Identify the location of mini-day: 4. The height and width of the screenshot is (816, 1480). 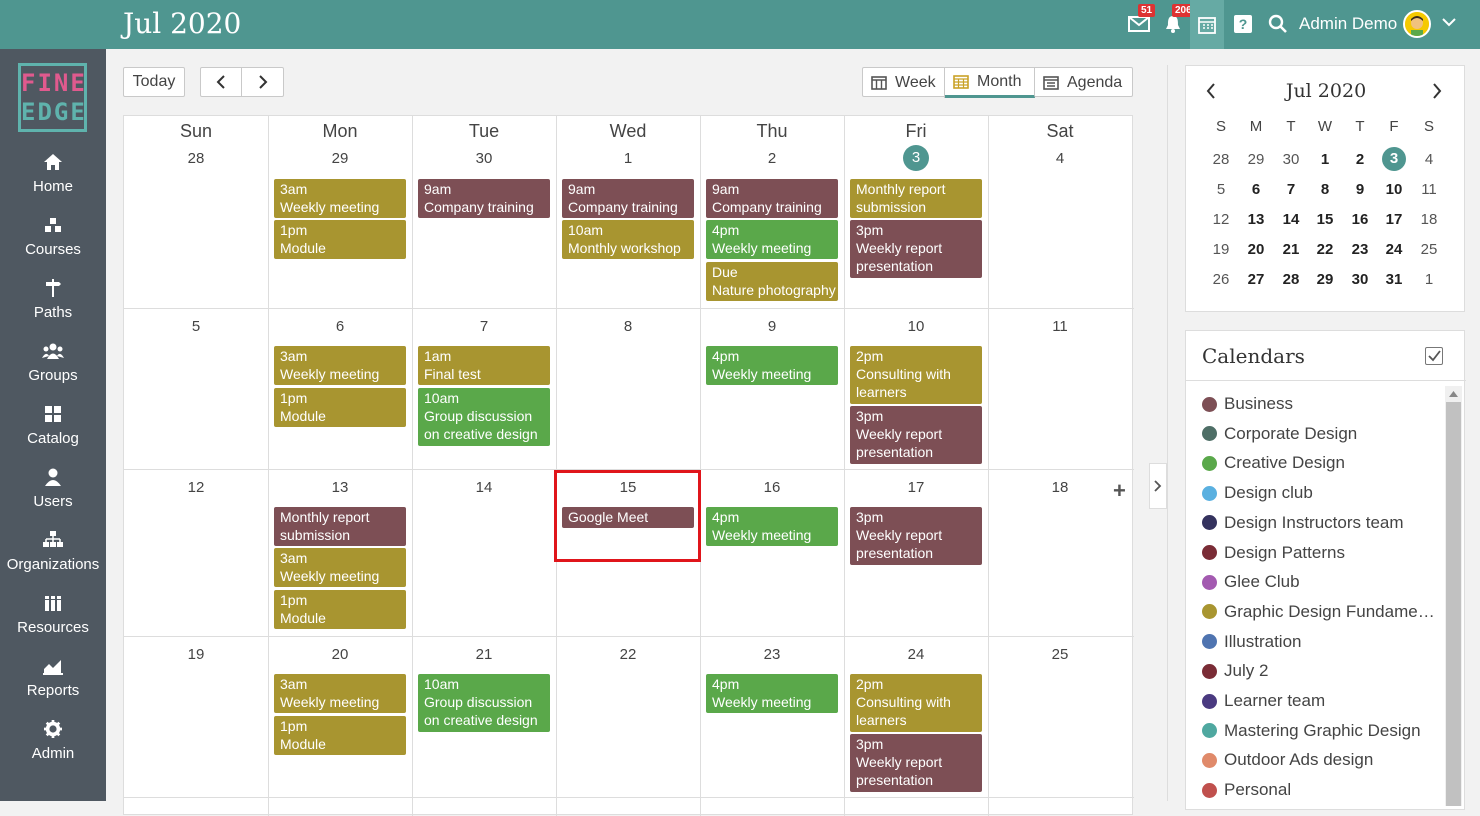
(1429, 159).